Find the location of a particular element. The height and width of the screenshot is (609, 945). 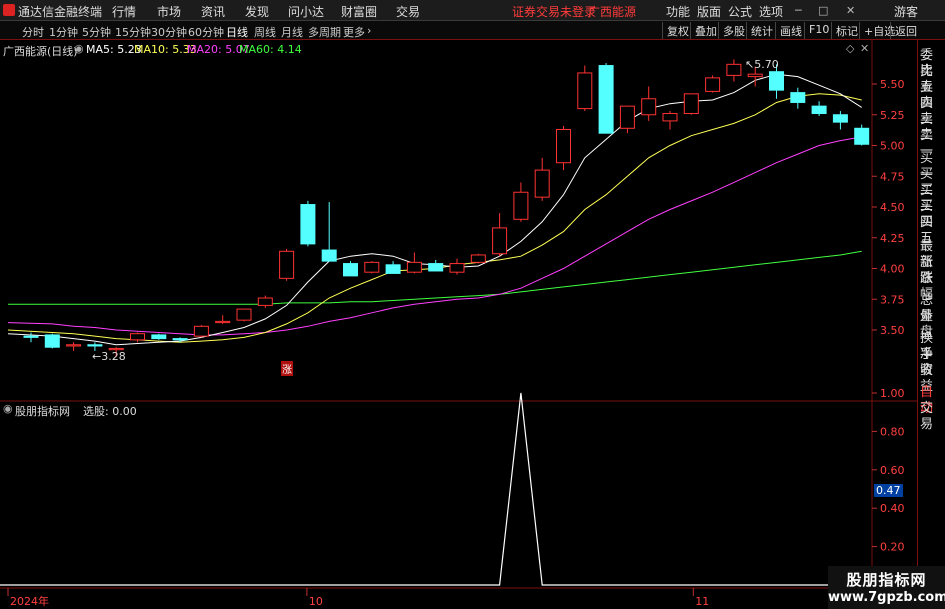

menu-item-exchange: 市场 is located at coordinates (169, 11).